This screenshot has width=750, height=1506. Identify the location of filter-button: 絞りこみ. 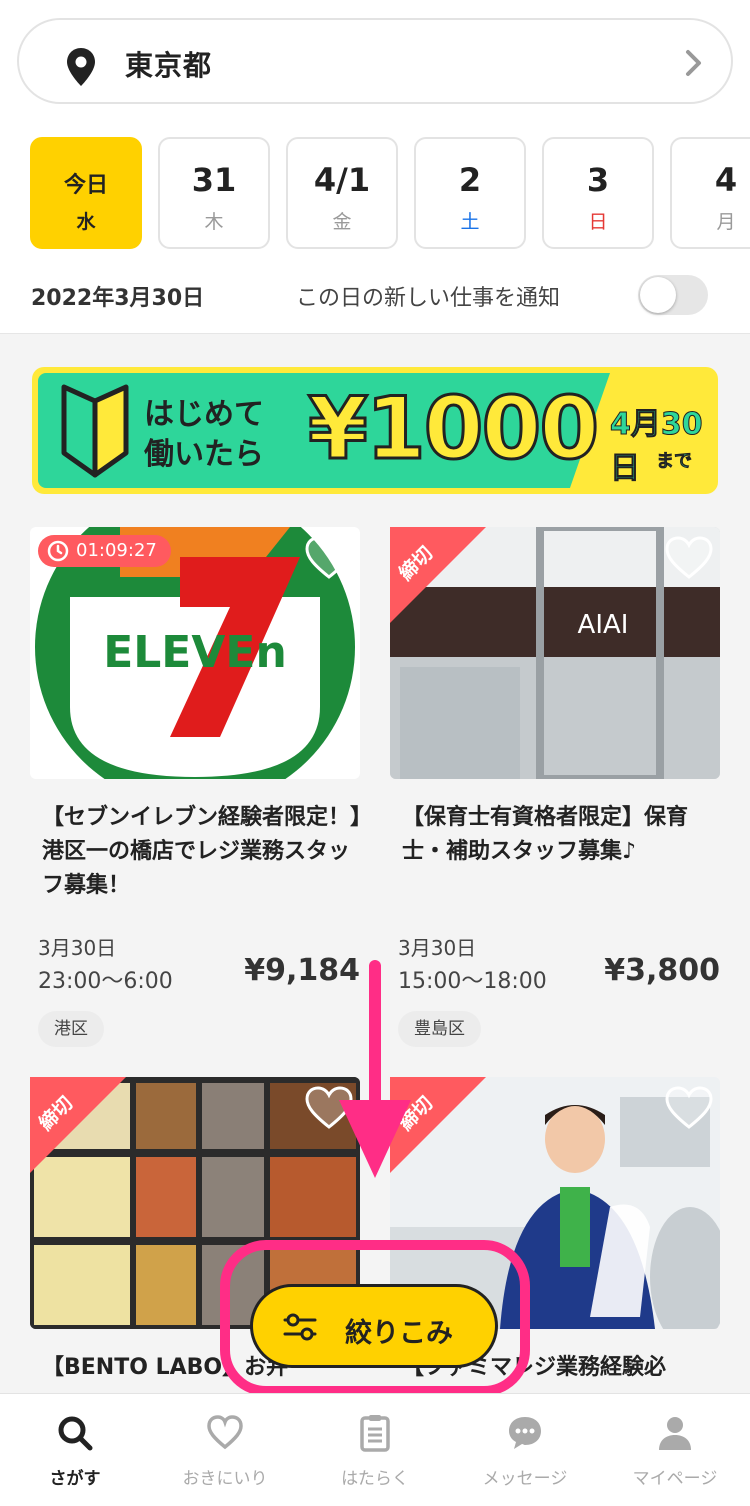
(374, 1326).